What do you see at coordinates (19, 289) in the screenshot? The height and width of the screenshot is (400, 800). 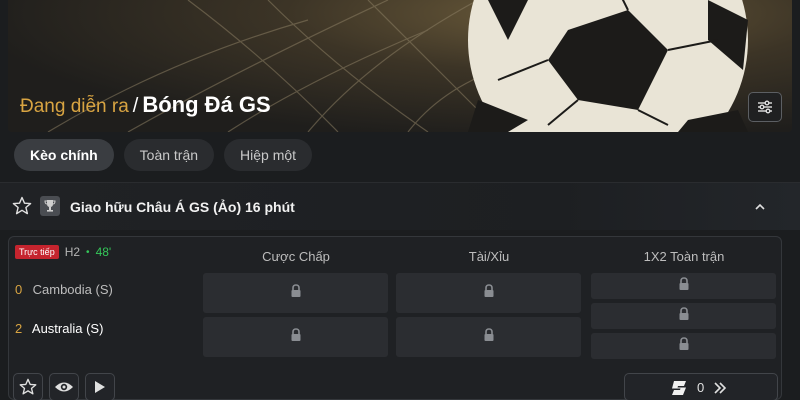 I see `home-score: 0` at bounding box center [19, 289].